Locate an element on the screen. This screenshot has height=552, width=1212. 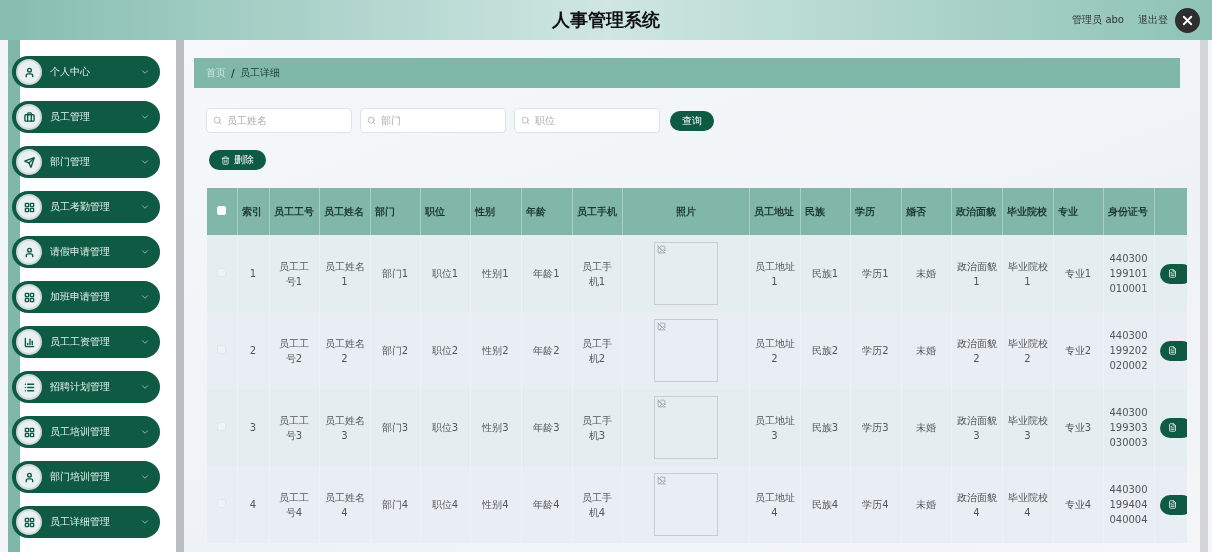
table-cell: 员工地址4 is located at coordinates (774, 504).